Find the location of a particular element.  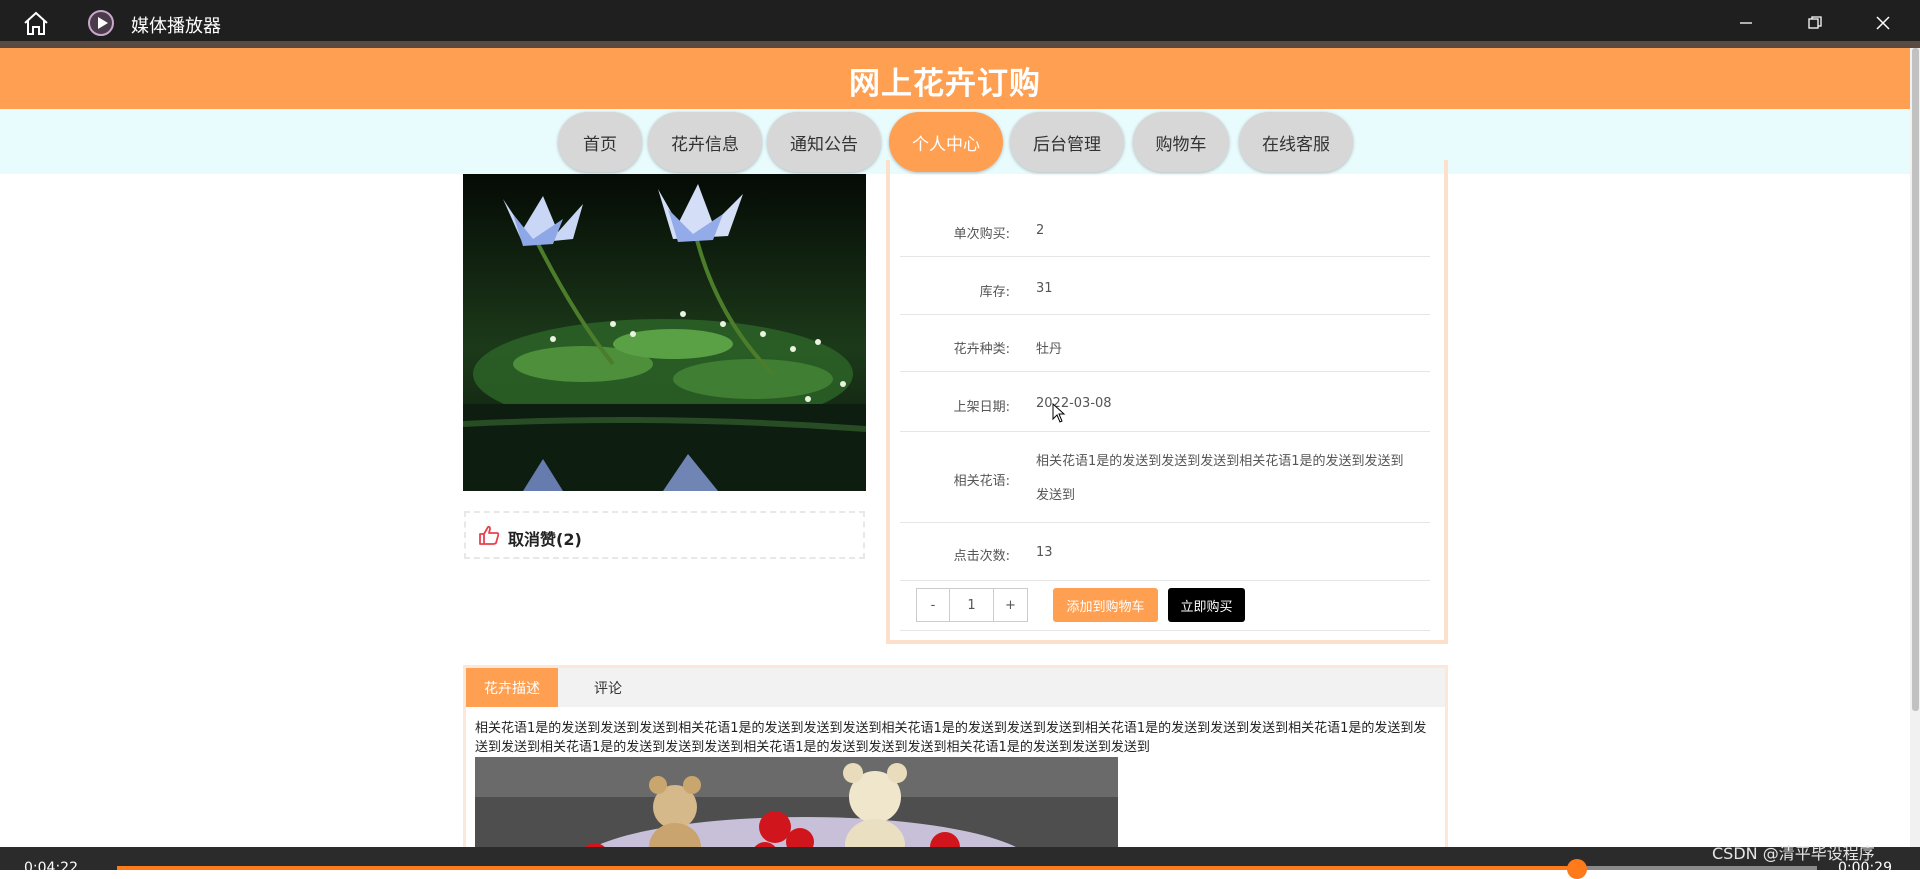

unlike-label: 取消赞(2) is located at coordinates (545, 539).